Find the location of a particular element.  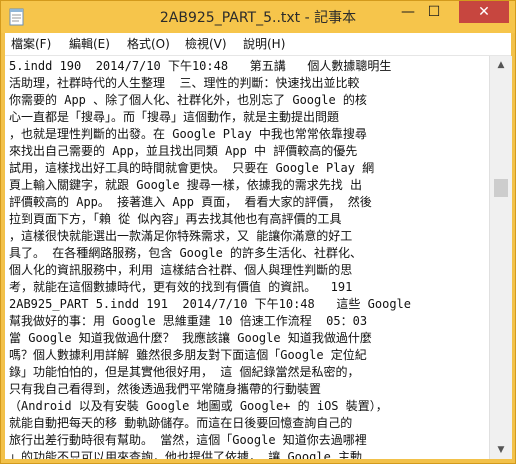

menu-help: 說明(H) is located at coordinates (264, 44).